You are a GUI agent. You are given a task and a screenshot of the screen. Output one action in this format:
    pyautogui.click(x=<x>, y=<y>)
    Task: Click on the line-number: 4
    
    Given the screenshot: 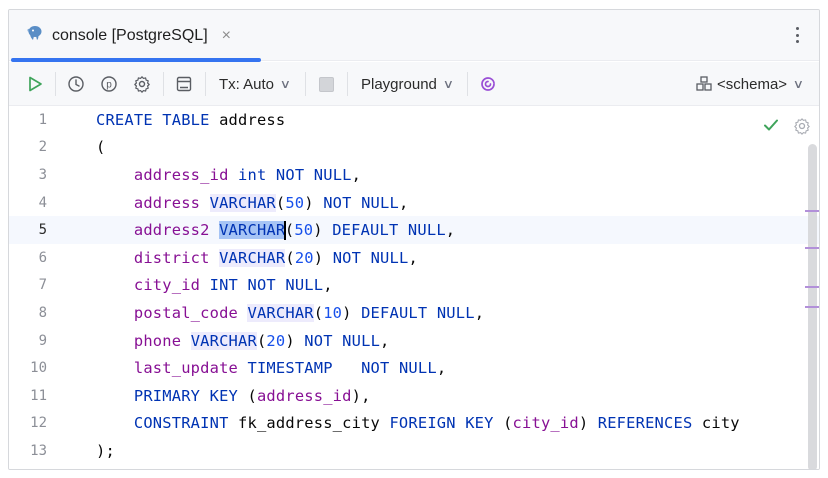 What is the action you would take?
    pyautogui.click(x=42, y=202)
    